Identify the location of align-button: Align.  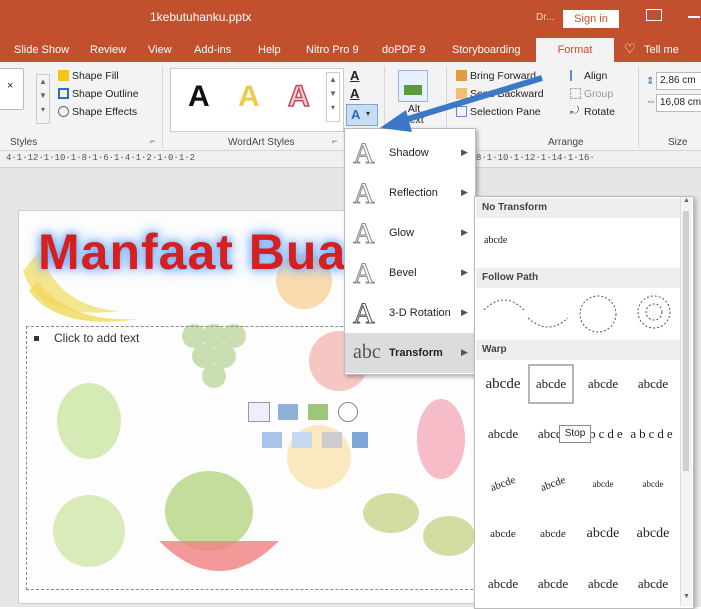
(595, 76).